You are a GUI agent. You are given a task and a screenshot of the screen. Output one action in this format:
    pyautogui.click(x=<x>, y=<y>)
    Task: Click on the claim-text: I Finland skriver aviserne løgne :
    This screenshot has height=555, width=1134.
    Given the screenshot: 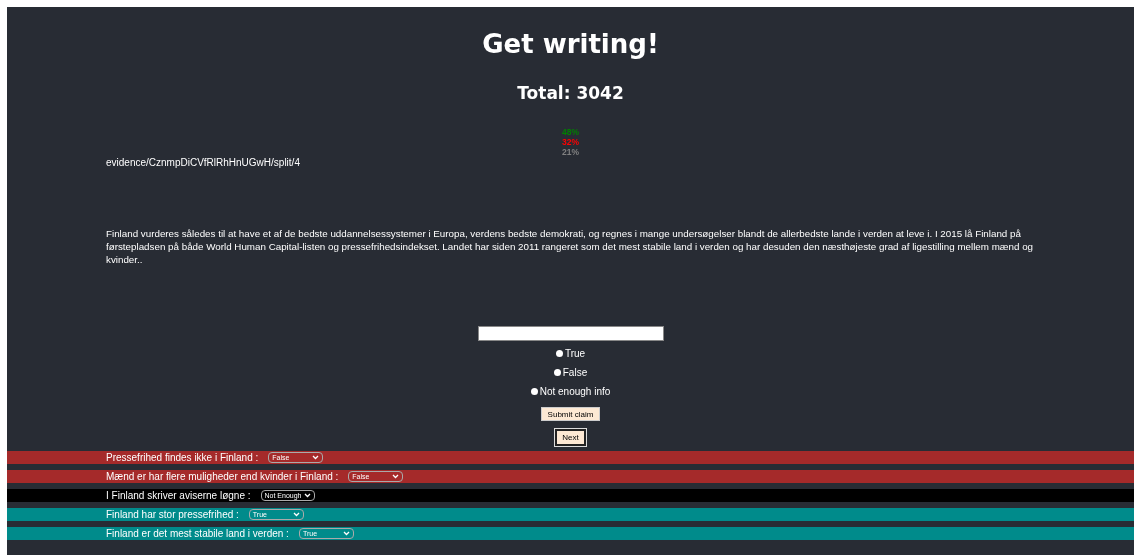 What is the action you would take?
    pyautogui.click(x=178, y=495)
    